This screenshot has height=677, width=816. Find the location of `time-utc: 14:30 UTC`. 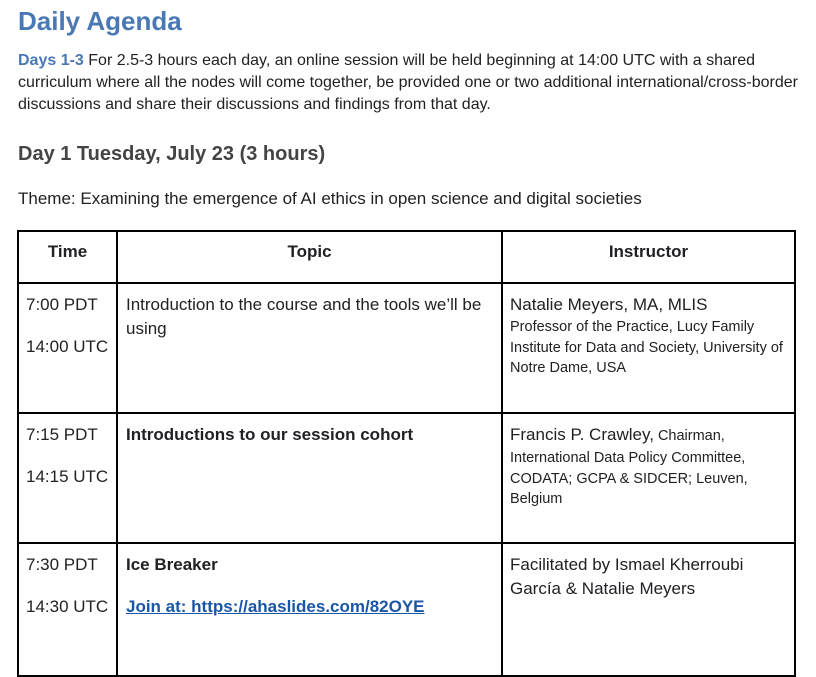

time-utc: 14:30 UTC is located at coordinates (67, 606).